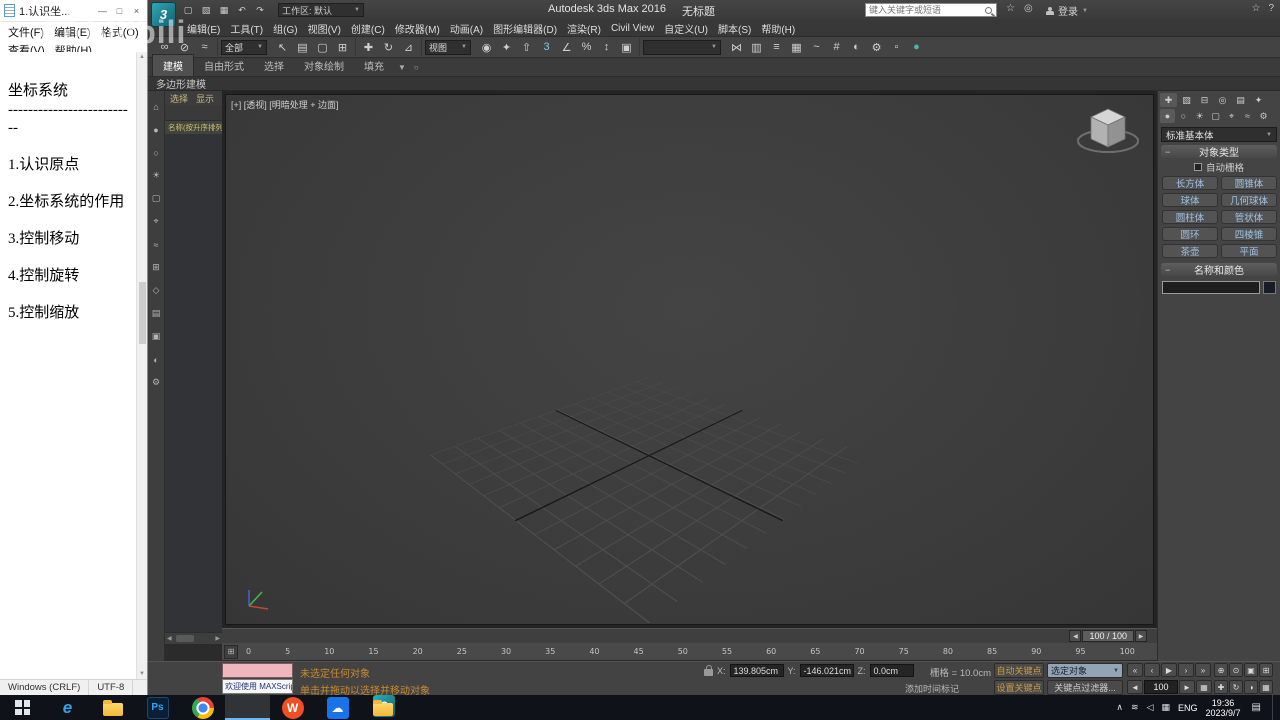  Describe the element at coordinates (292, 707) in the screenshot. I see `taskbar-wps-icon: W` at that location.